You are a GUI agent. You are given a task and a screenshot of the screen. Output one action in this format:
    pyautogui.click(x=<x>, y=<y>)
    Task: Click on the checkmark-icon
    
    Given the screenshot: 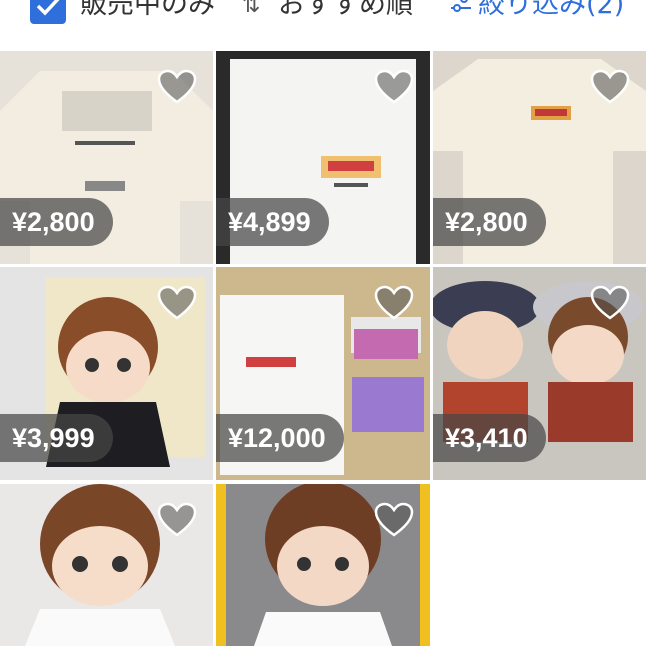 What is the action you would take?
    pyautogui.click(x=48, y=8)
    